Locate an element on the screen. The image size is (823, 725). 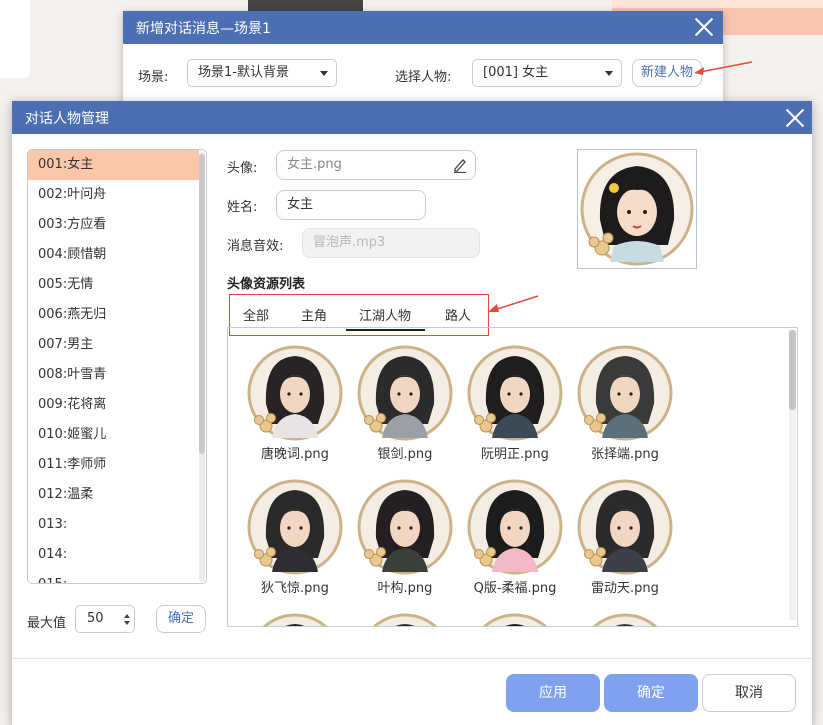
avatar-item: 唐晚词.png is located at coordinates (295, 409).